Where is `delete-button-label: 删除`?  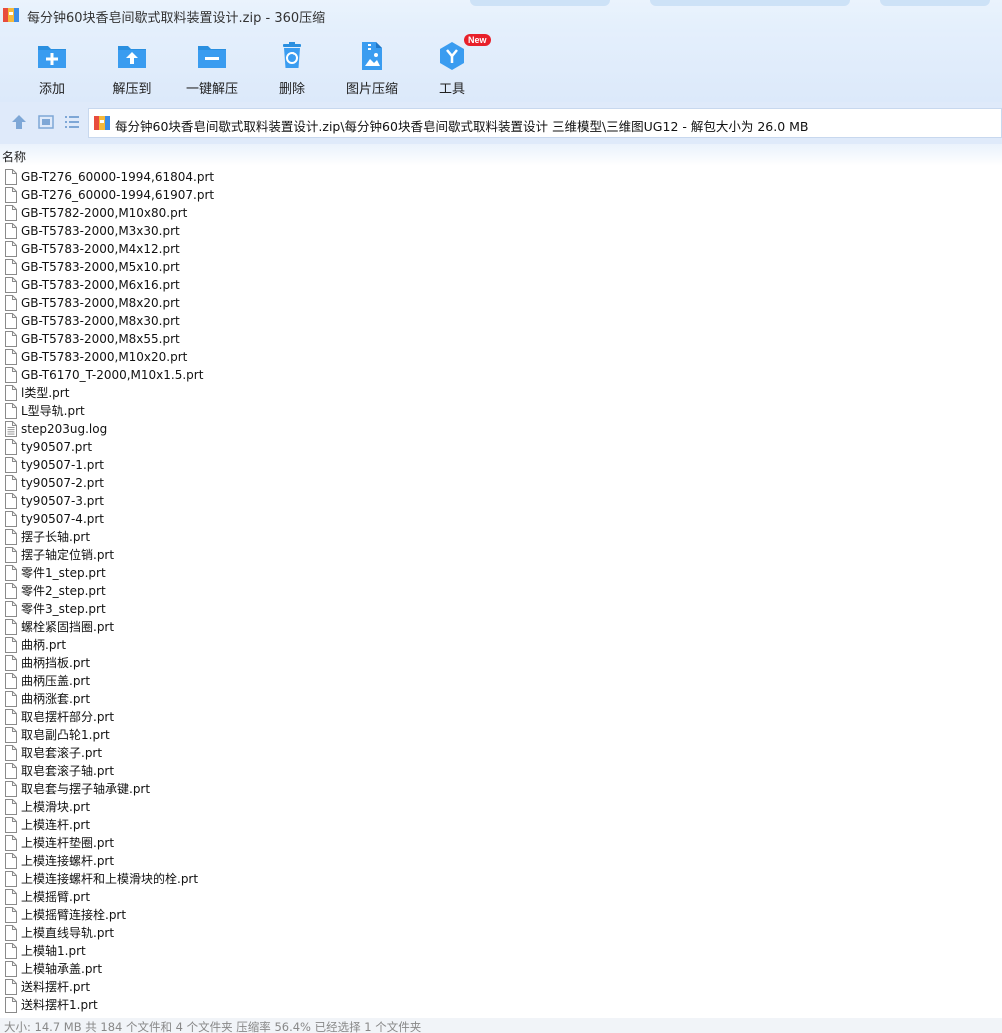 delete-button-label: 删除 is located at coordinates (291, 89).